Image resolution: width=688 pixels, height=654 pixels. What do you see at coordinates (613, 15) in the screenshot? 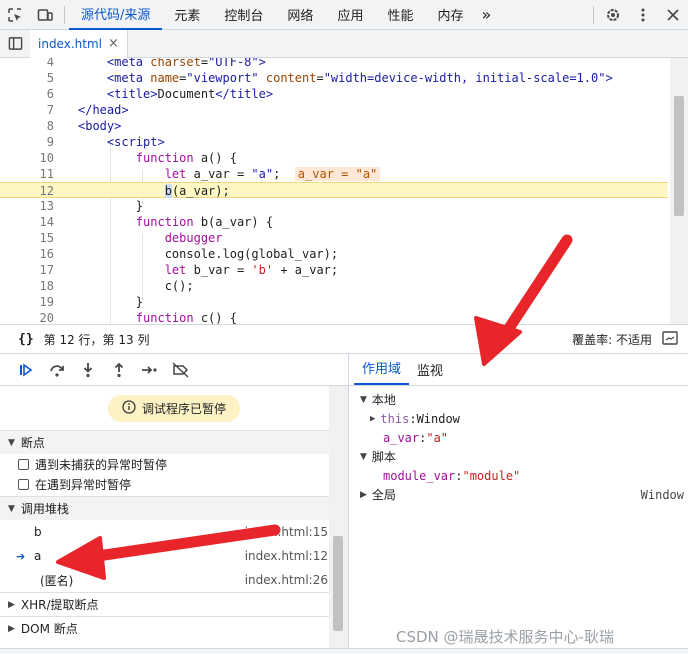
I see `gear-icon` at bounding box center [613, 15].